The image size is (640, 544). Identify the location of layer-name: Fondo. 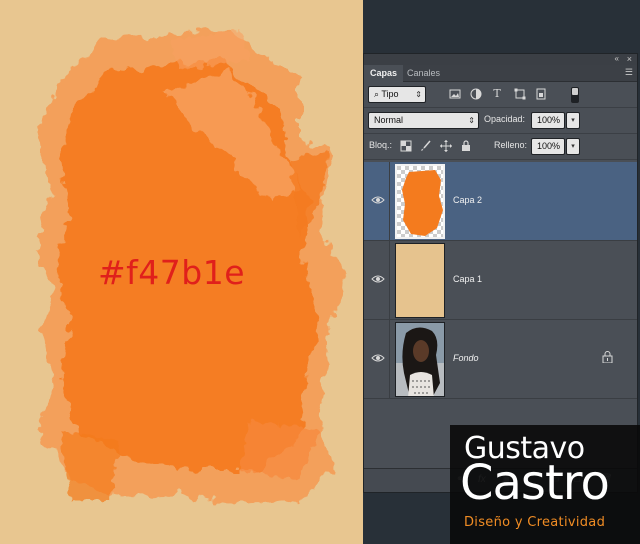
(466, 358).